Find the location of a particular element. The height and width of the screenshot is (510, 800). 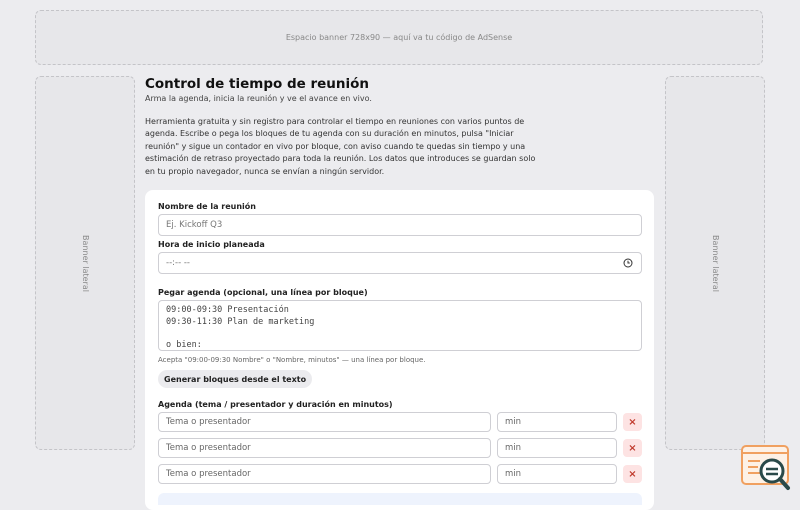

right-side-banner: Banner lateral is located at coordinates (715, 263).